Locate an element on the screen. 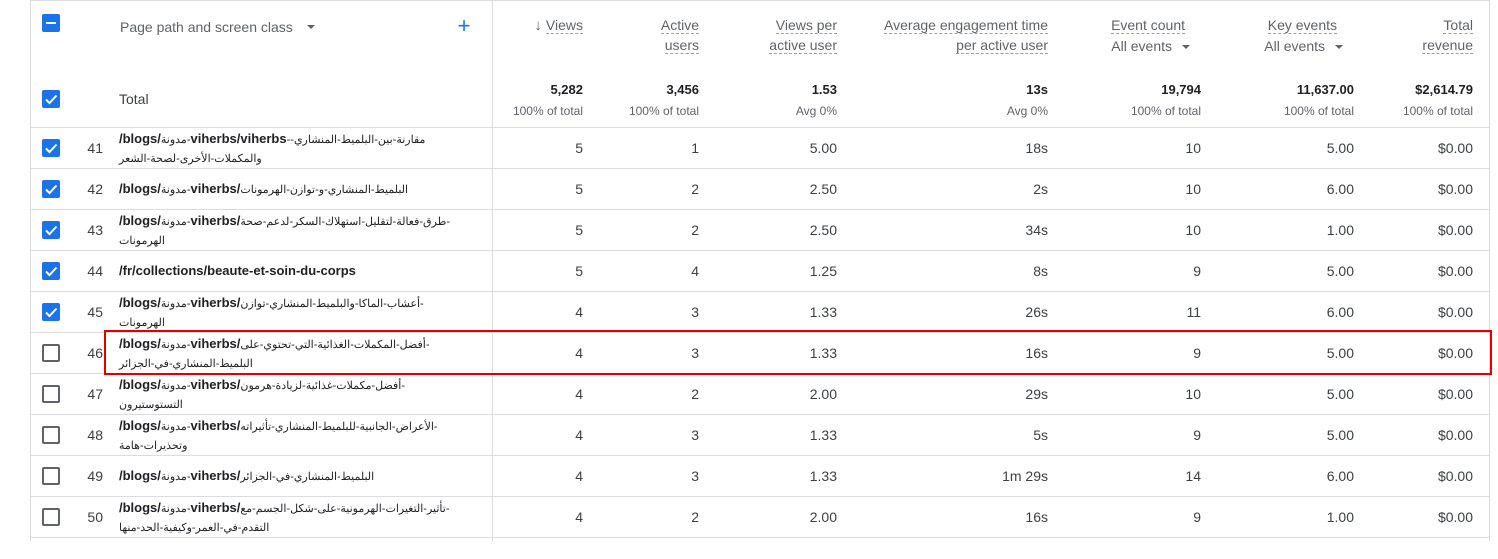  total-key-events: 11,637.00 is located at coordinates (1325, 89).